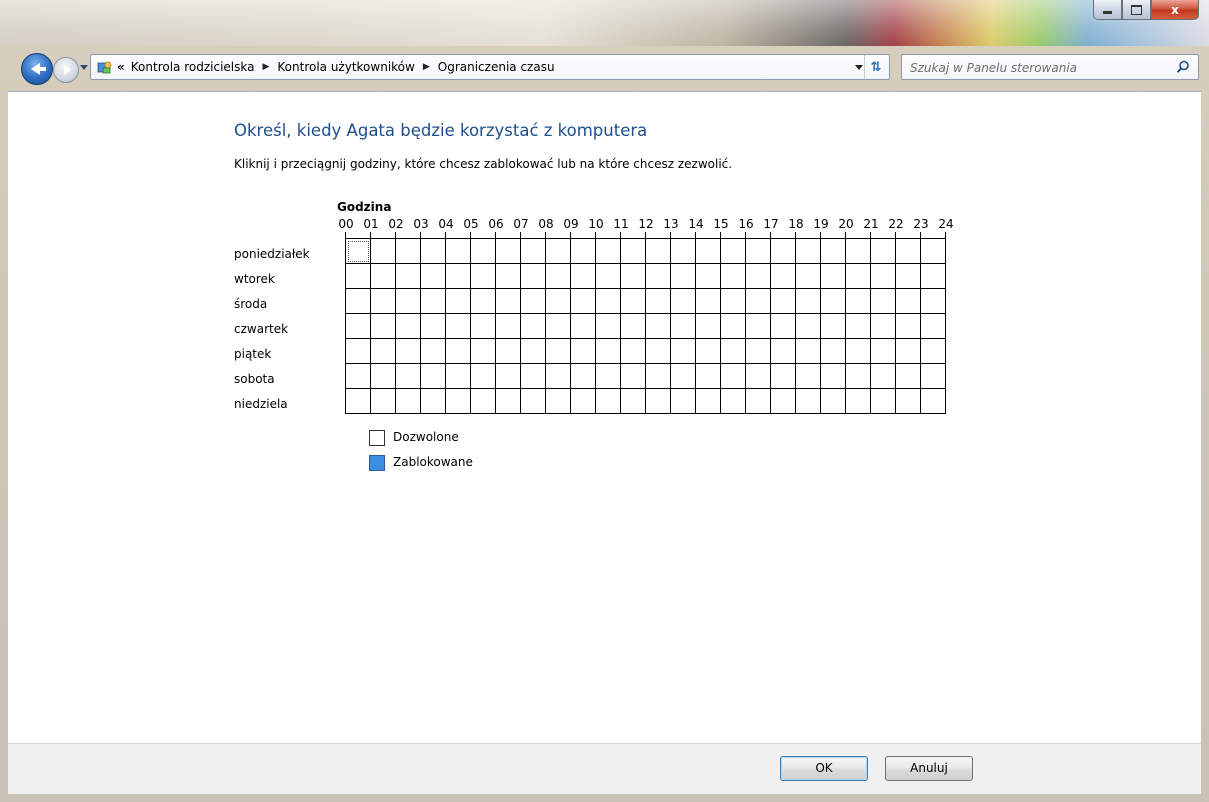  What do you see at coordinates (1175, 10) in the screenshot?
I see `close-button: x` at bounding box center [1175, 10].